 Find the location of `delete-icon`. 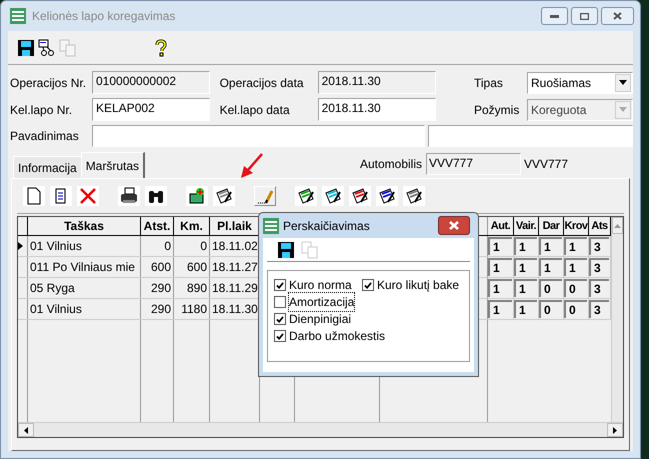

delete-icon is located at coordinates (88, 196).